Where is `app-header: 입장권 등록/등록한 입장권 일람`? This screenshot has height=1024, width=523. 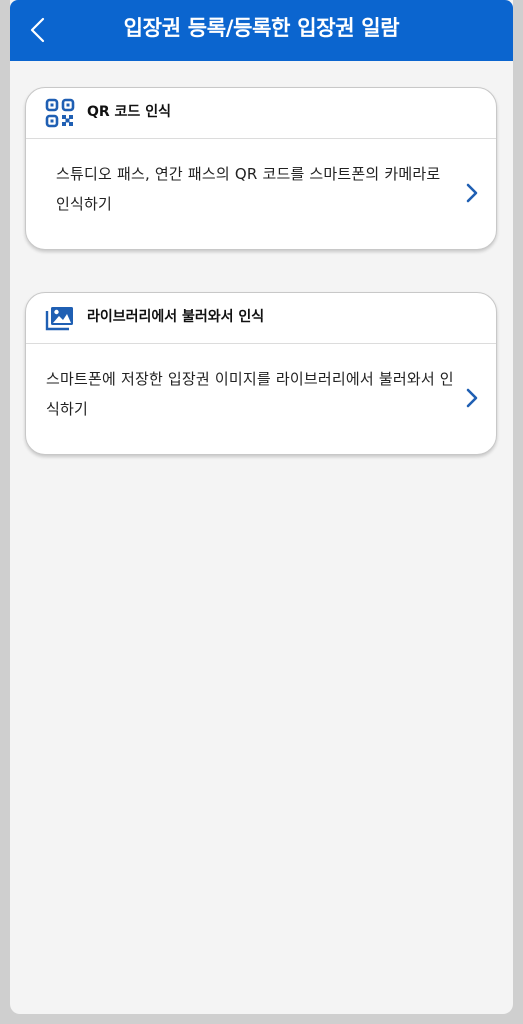
app-header: 입장권 등록/등록한 입장권 일람 is located at coordinates (261, 30).